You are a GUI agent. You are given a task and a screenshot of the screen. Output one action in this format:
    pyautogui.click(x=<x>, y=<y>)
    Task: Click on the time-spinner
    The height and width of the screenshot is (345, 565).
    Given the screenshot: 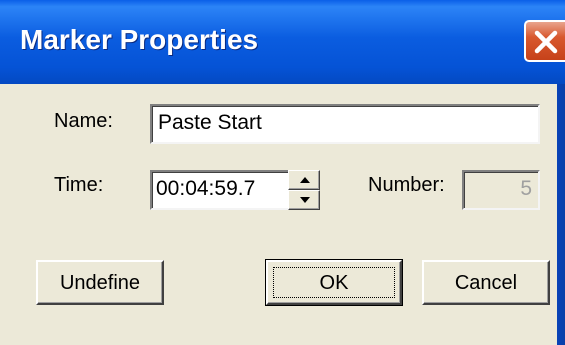 What is the action you would take?
    pyautogui.click(x=304, y=190)
    